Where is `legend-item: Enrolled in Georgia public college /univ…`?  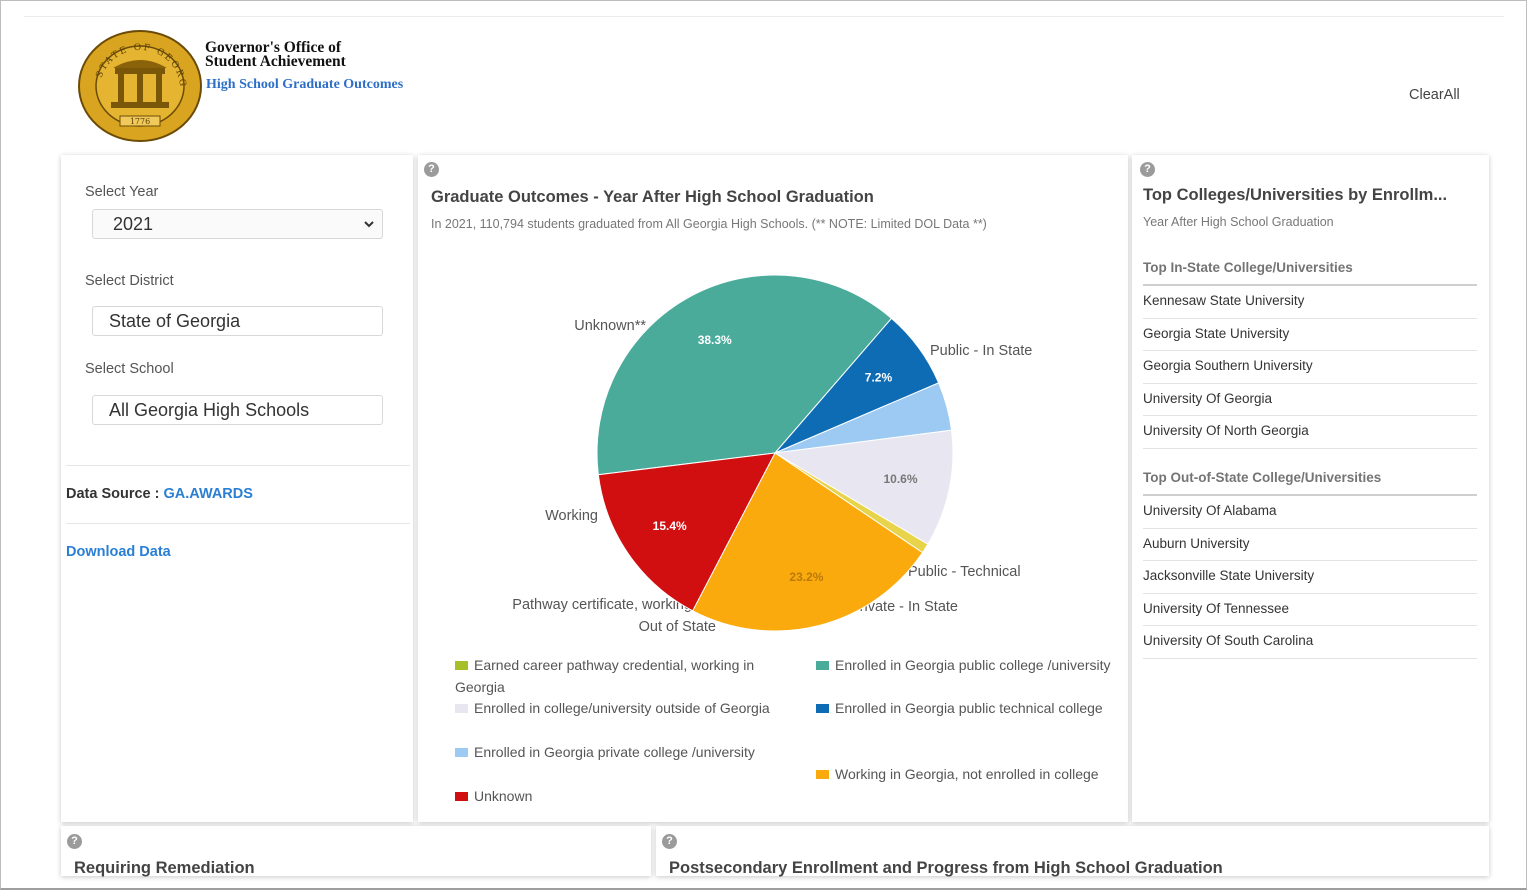 legend-item: Enrolled in Georgia public college /univ… is located at coordinates (981, 665).